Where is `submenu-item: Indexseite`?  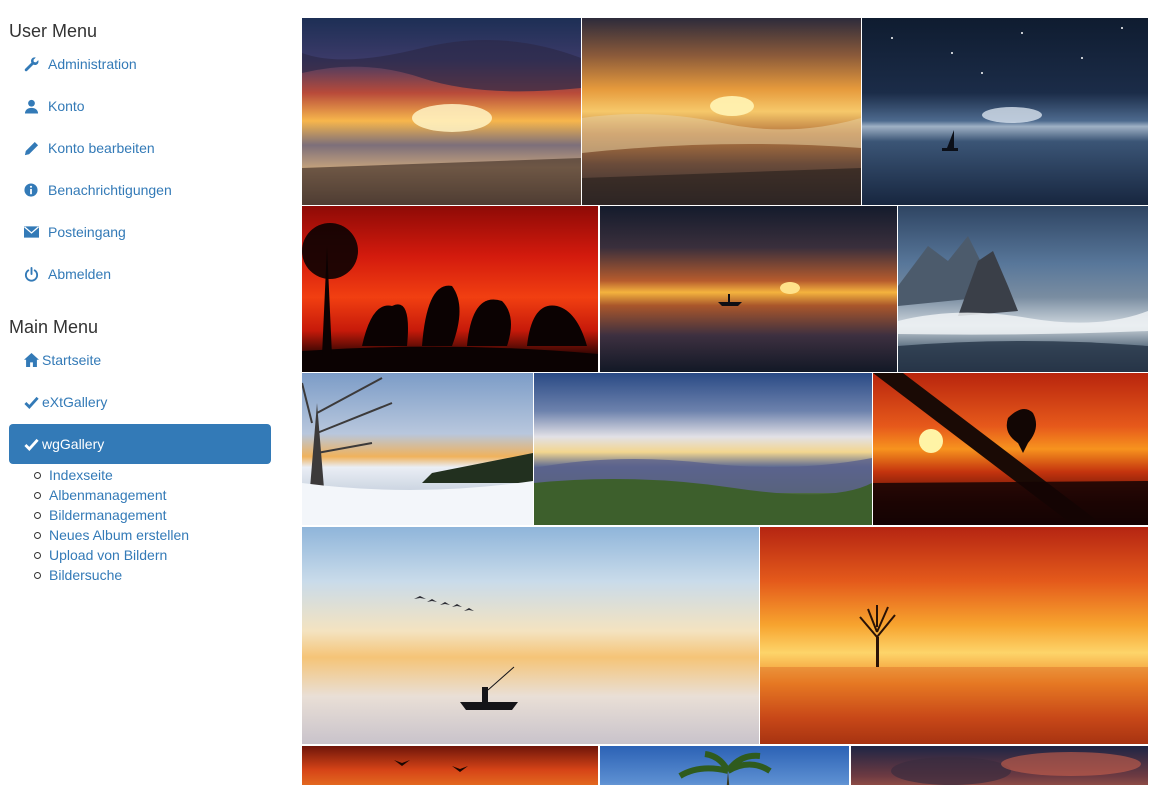 submenu-item: Indexseite is located at coordinates (111, 475).